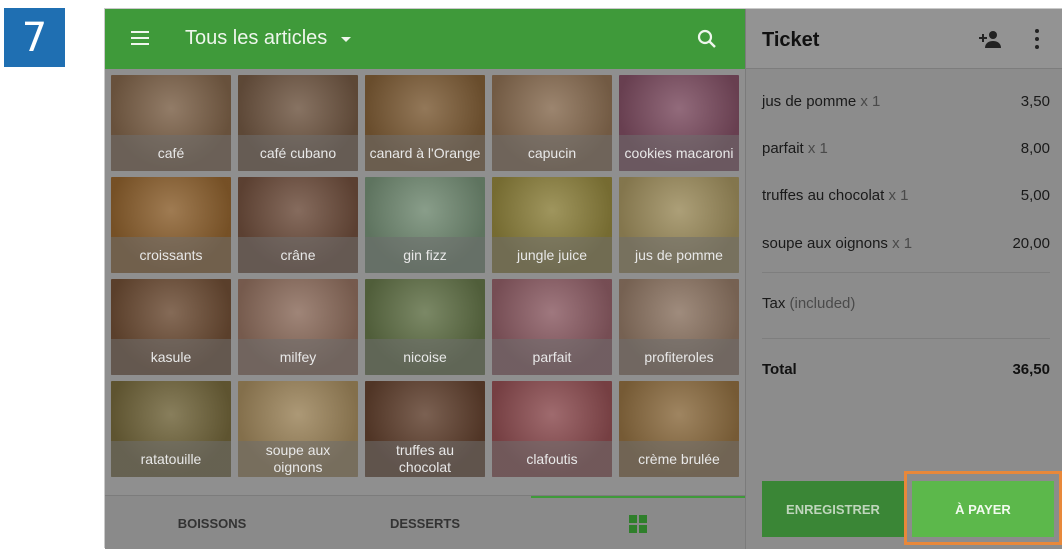  I want to click on item-tile: jus de pomme, so click(679, 225).